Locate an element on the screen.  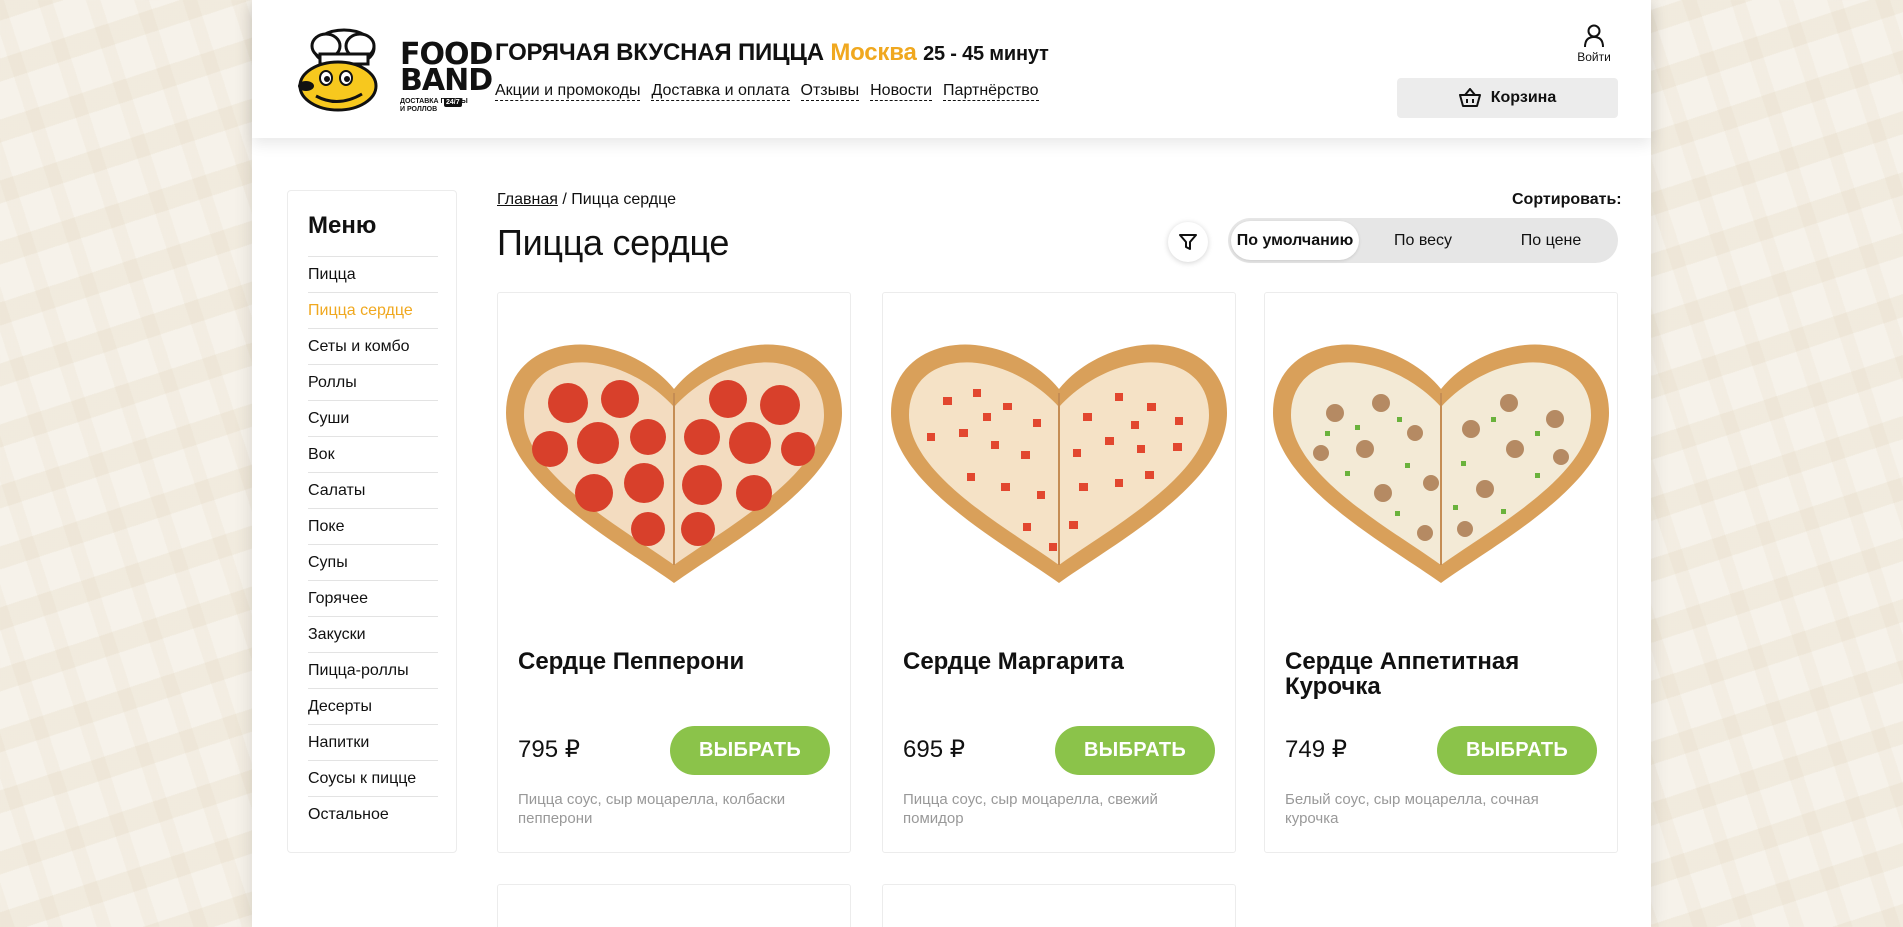
sort-option-price: По цене is located at coordinates (1551, 240).